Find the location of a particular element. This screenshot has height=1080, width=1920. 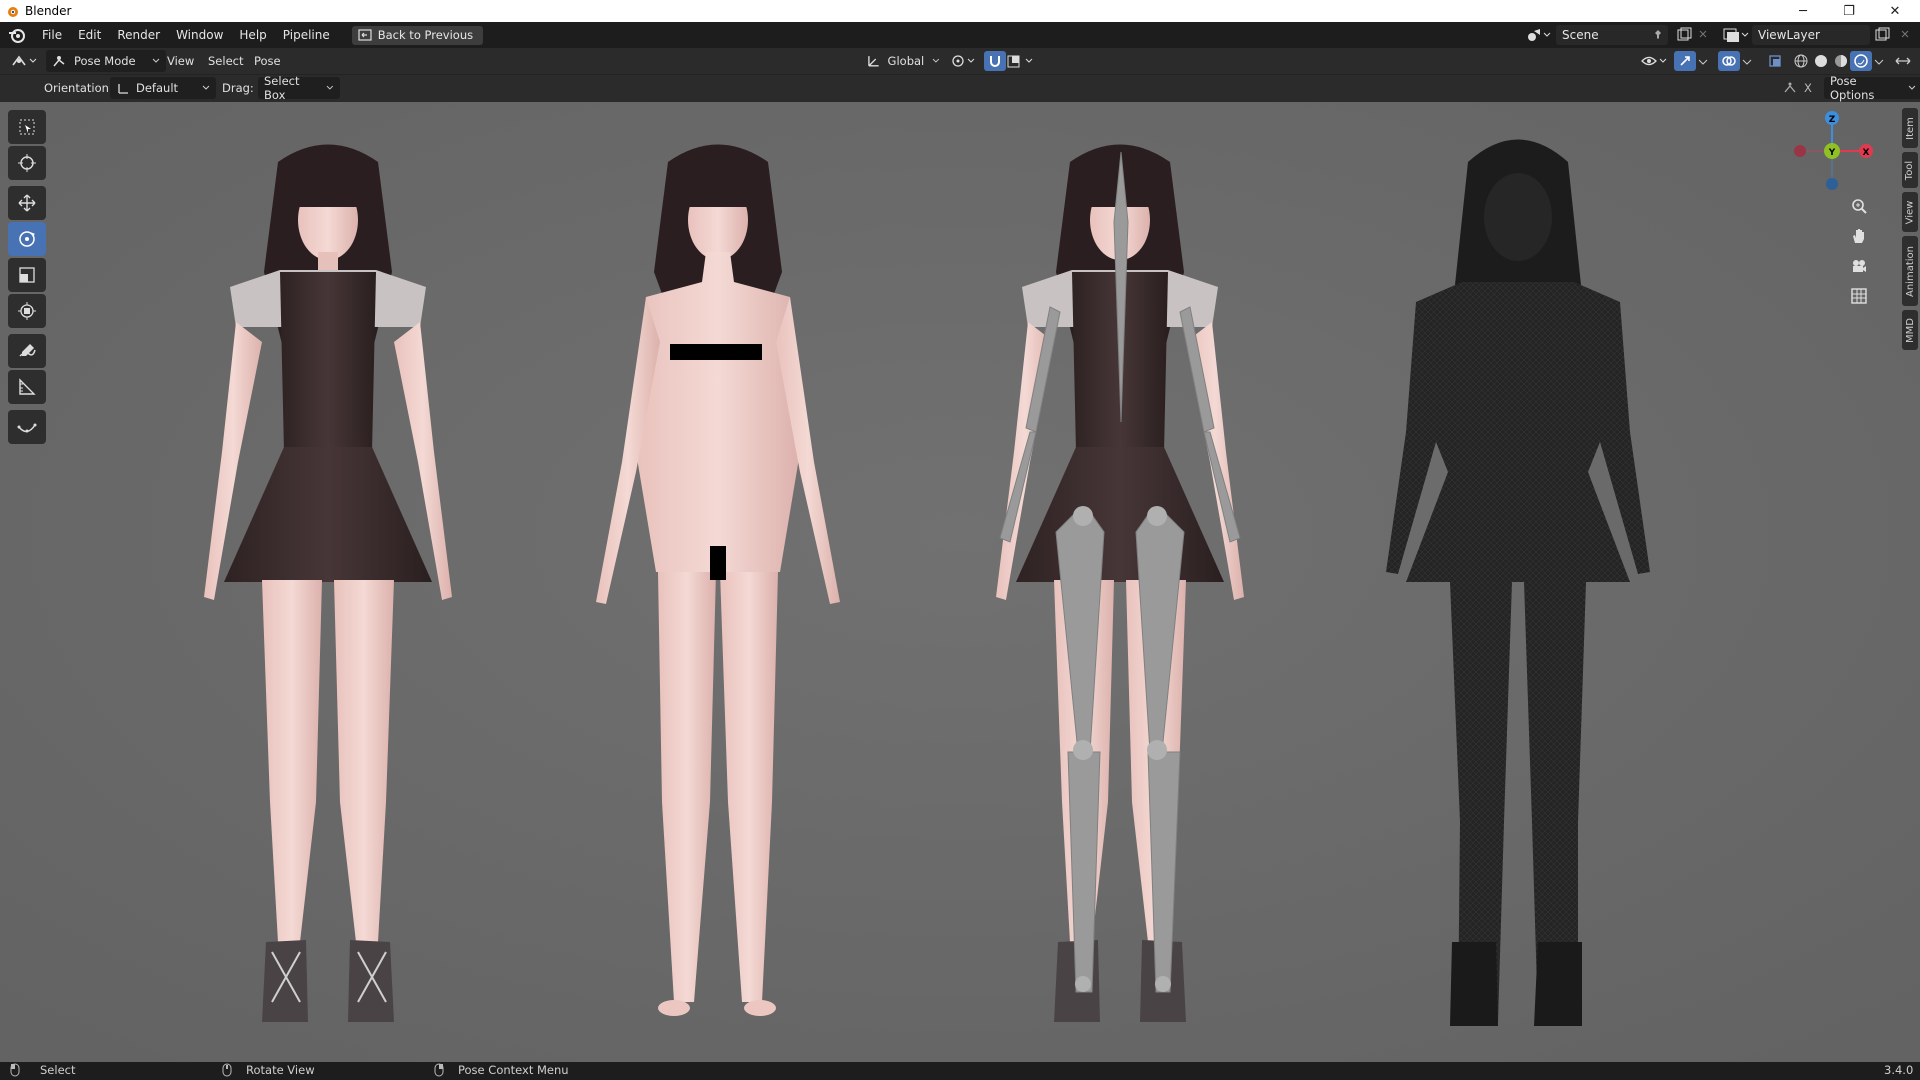

status-select-hint: Select is located at coordinates (42, 1070).